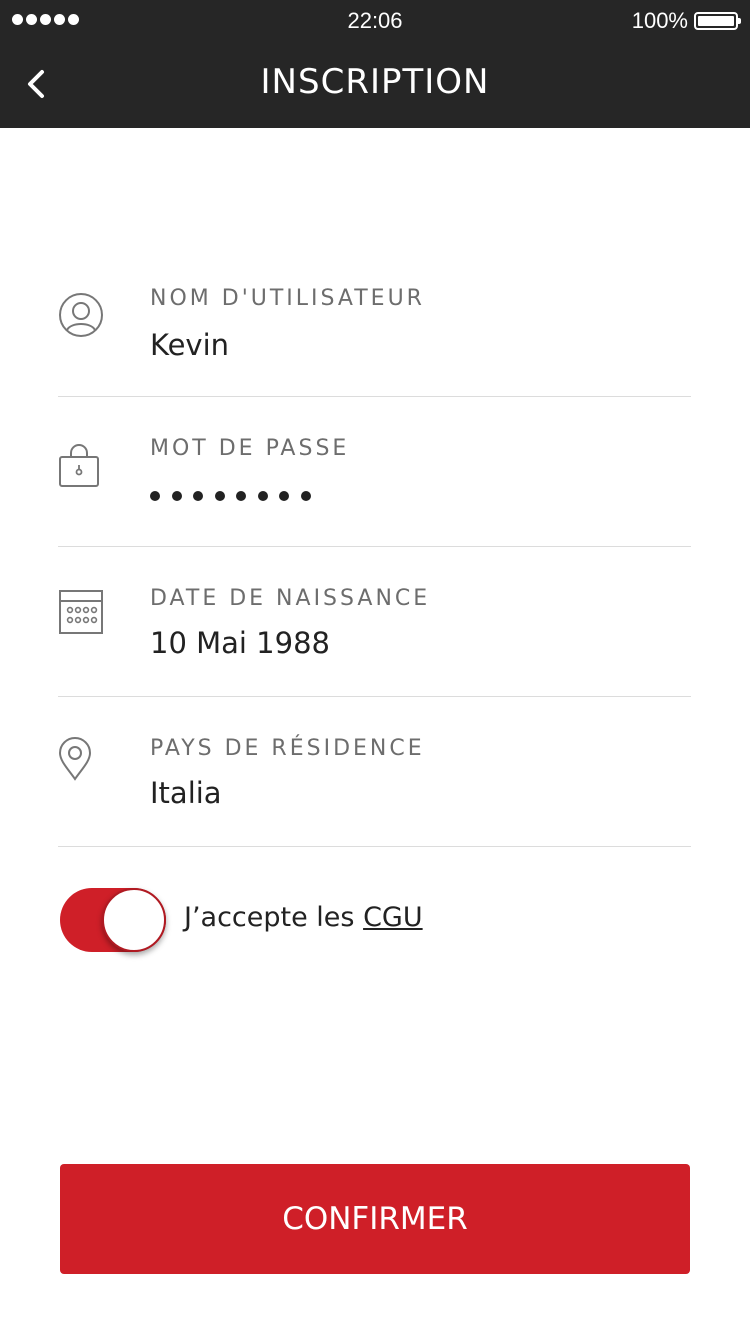 The height and width of the screenshot is (1334, 750). I want to click on location-pin-icon, so click(82, 760).